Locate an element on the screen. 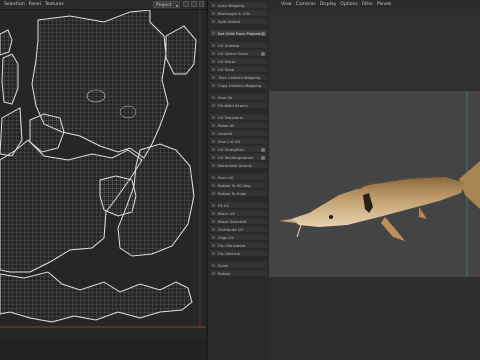  uv-tool-item: UV Rectangularize is located at coordinates (238, 157).